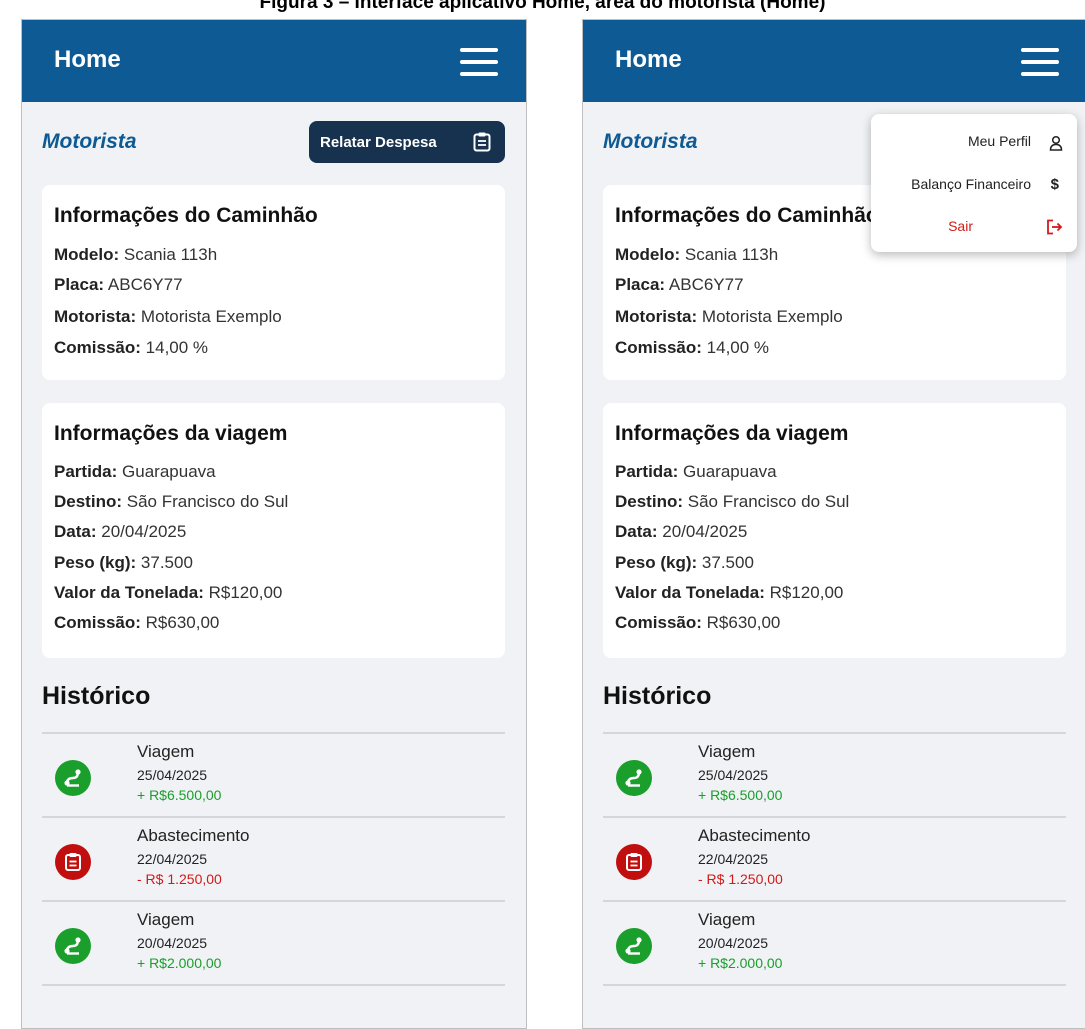 The width and height of the screenshot is (1085, 1029). Describe the element at coordinates (960, 226) in the screenshot. I see `menu-item-logout-label: Sair` at that location.